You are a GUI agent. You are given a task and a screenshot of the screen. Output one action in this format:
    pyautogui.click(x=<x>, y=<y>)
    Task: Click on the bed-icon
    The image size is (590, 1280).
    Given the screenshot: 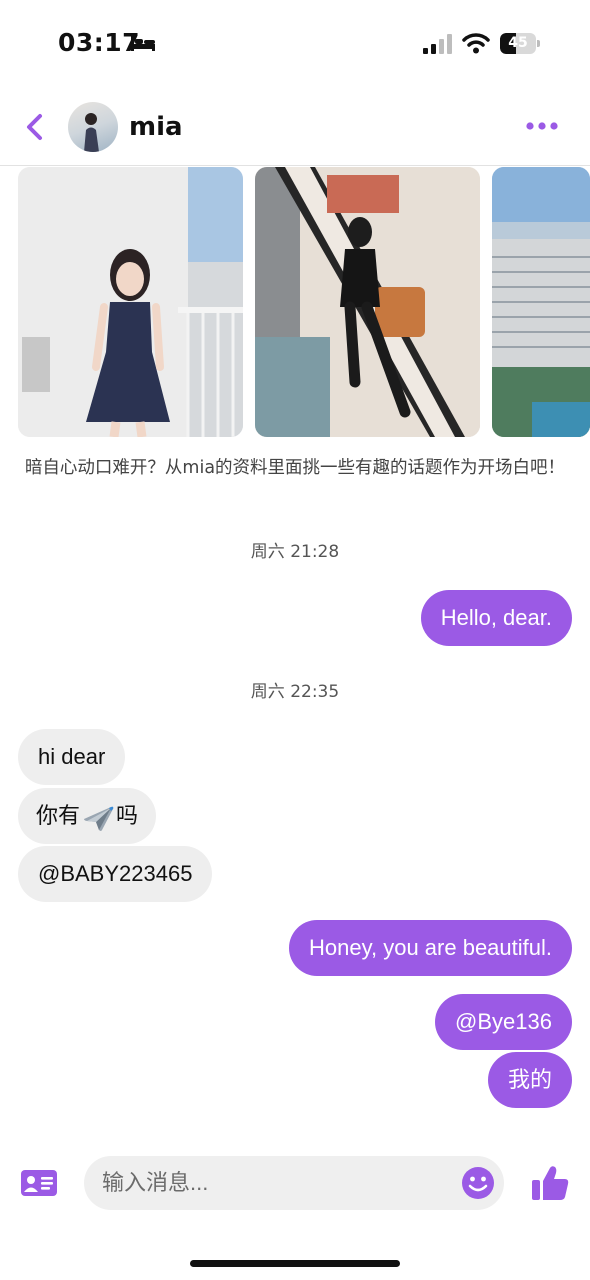 What is the action you would take?
    pyautogui.click(x=143, y=43)
    